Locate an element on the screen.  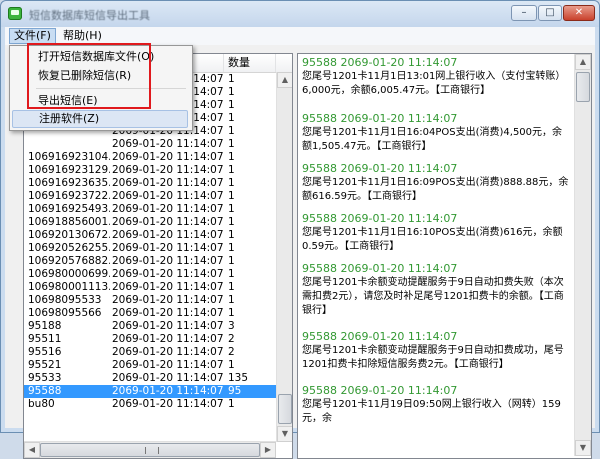
app-icon is located at coordinates (15, 13).